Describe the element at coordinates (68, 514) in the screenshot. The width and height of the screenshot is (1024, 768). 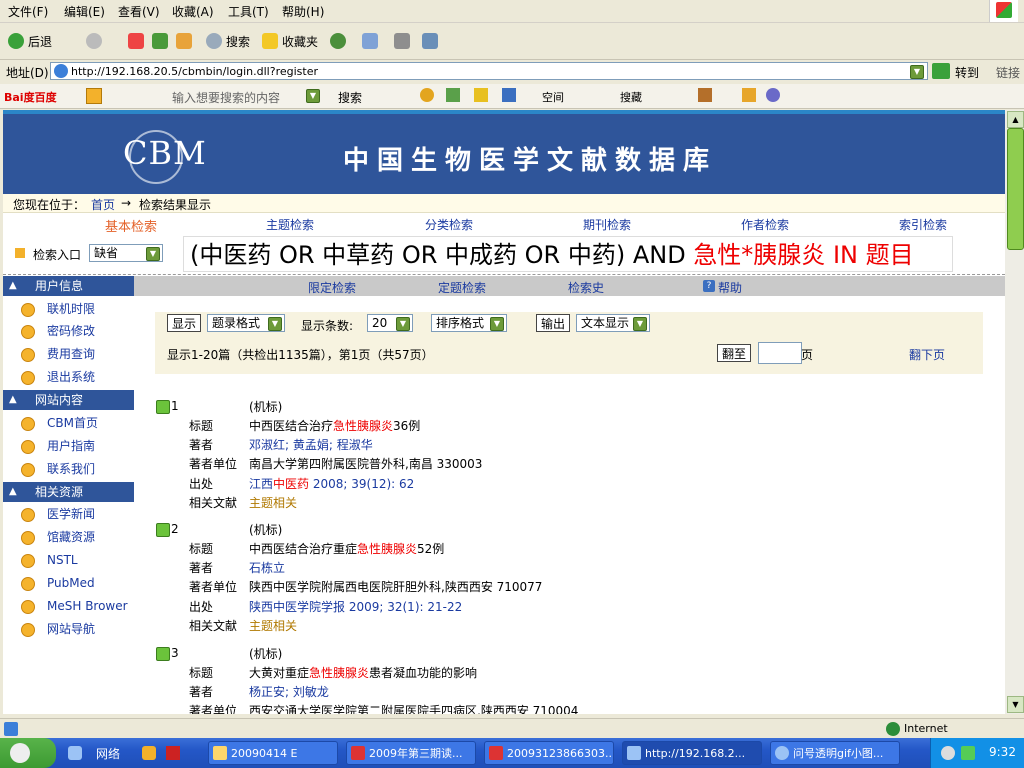
I see `nav-item-news: 医学新闻` at that location.